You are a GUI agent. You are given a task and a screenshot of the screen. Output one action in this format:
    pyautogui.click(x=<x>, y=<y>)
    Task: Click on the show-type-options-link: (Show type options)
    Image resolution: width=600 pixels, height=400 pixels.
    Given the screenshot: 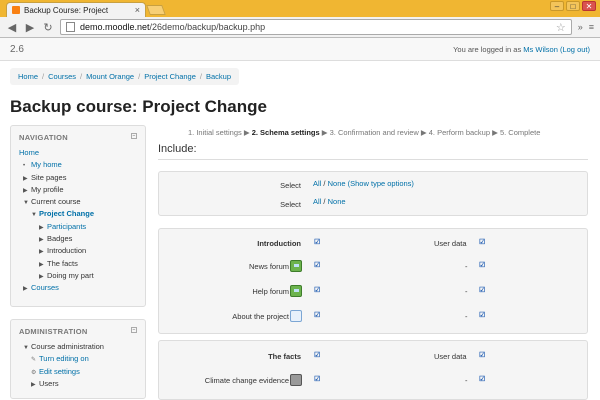 What is the action you would take?
    pyautogui.click(x=381, y=183)
    